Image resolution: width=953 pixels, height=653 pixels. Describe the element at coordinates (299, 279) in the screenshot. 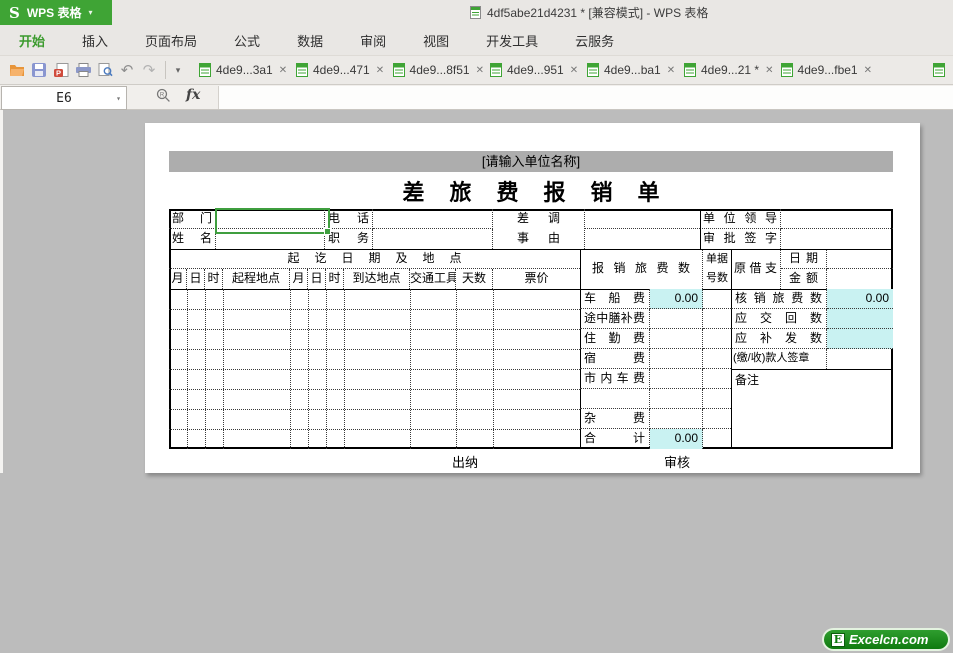

I see `col-header-month2: 月` at that location.